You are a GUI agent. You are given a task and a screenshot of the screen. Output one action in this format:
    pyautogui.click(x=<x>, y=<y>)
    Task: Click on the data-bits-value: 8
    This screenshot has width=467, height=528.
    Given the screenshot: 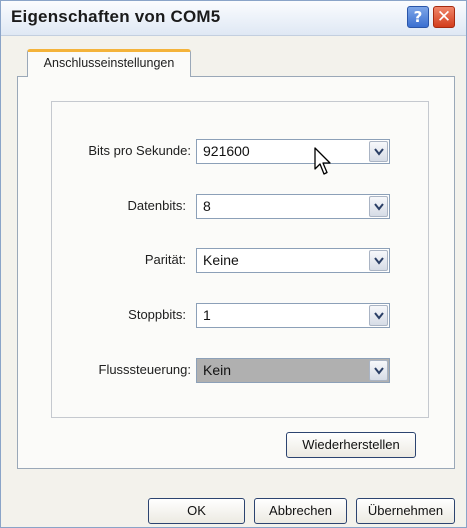 What is the action you would take?
    pyautogui.click(x=207, y=206)
    